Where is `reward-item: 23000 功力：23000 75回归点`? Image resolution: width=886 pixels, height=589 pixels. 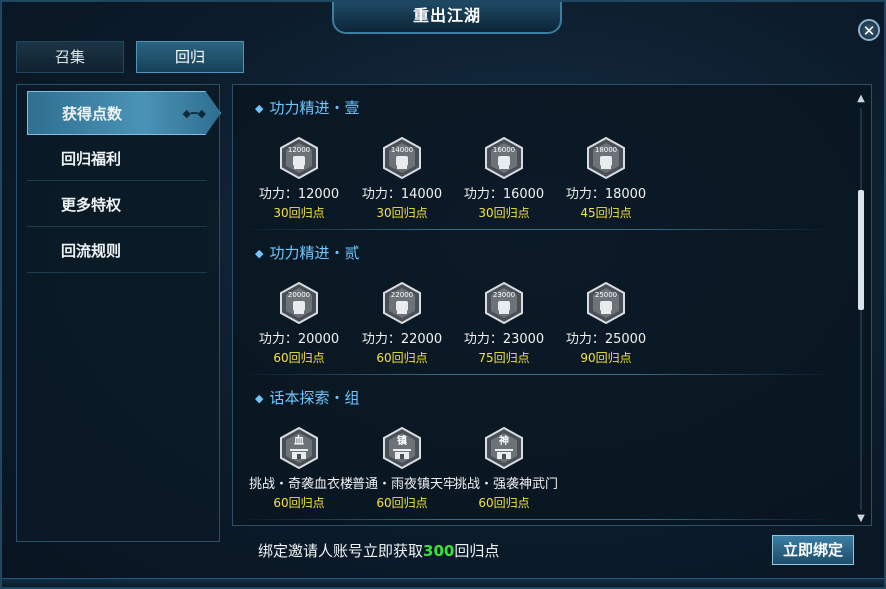
reward-item: 23000 功力：23000 75回归点 is located at coordinates (504, 324).